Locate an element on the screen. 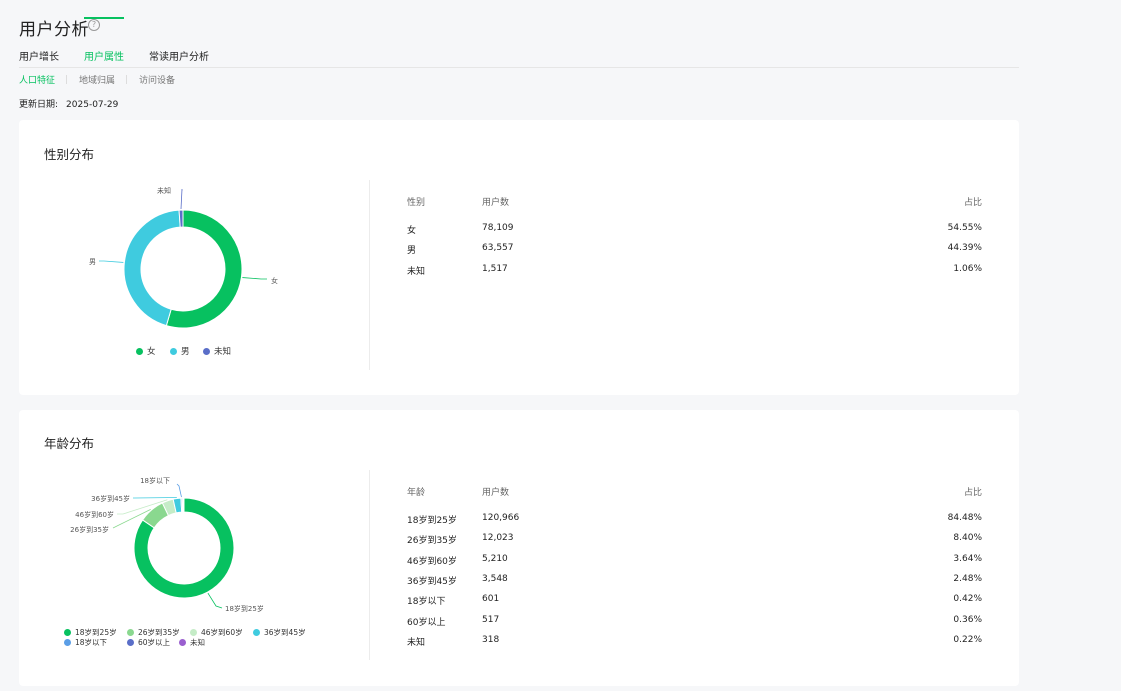 The width and height of the screenshot is (1121, 691). cell-pct: 0.22% is located at coordinates (967, 640).